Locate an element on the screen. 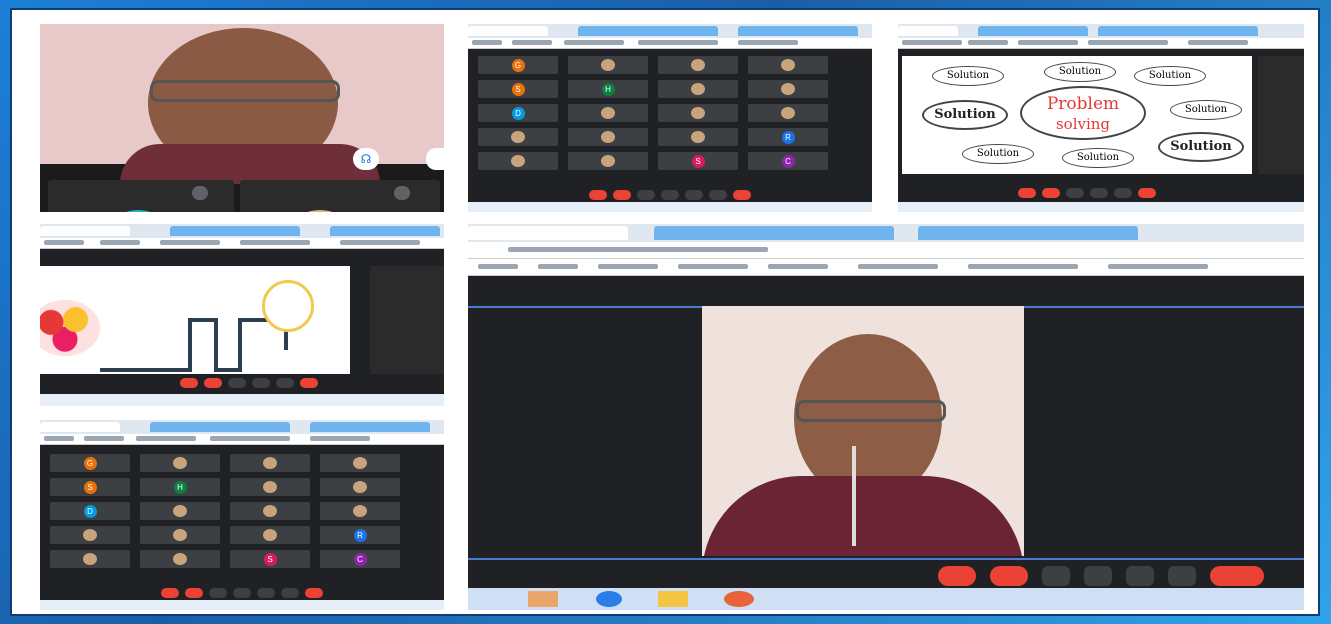  address-bar is located at coordinates (886, 250).